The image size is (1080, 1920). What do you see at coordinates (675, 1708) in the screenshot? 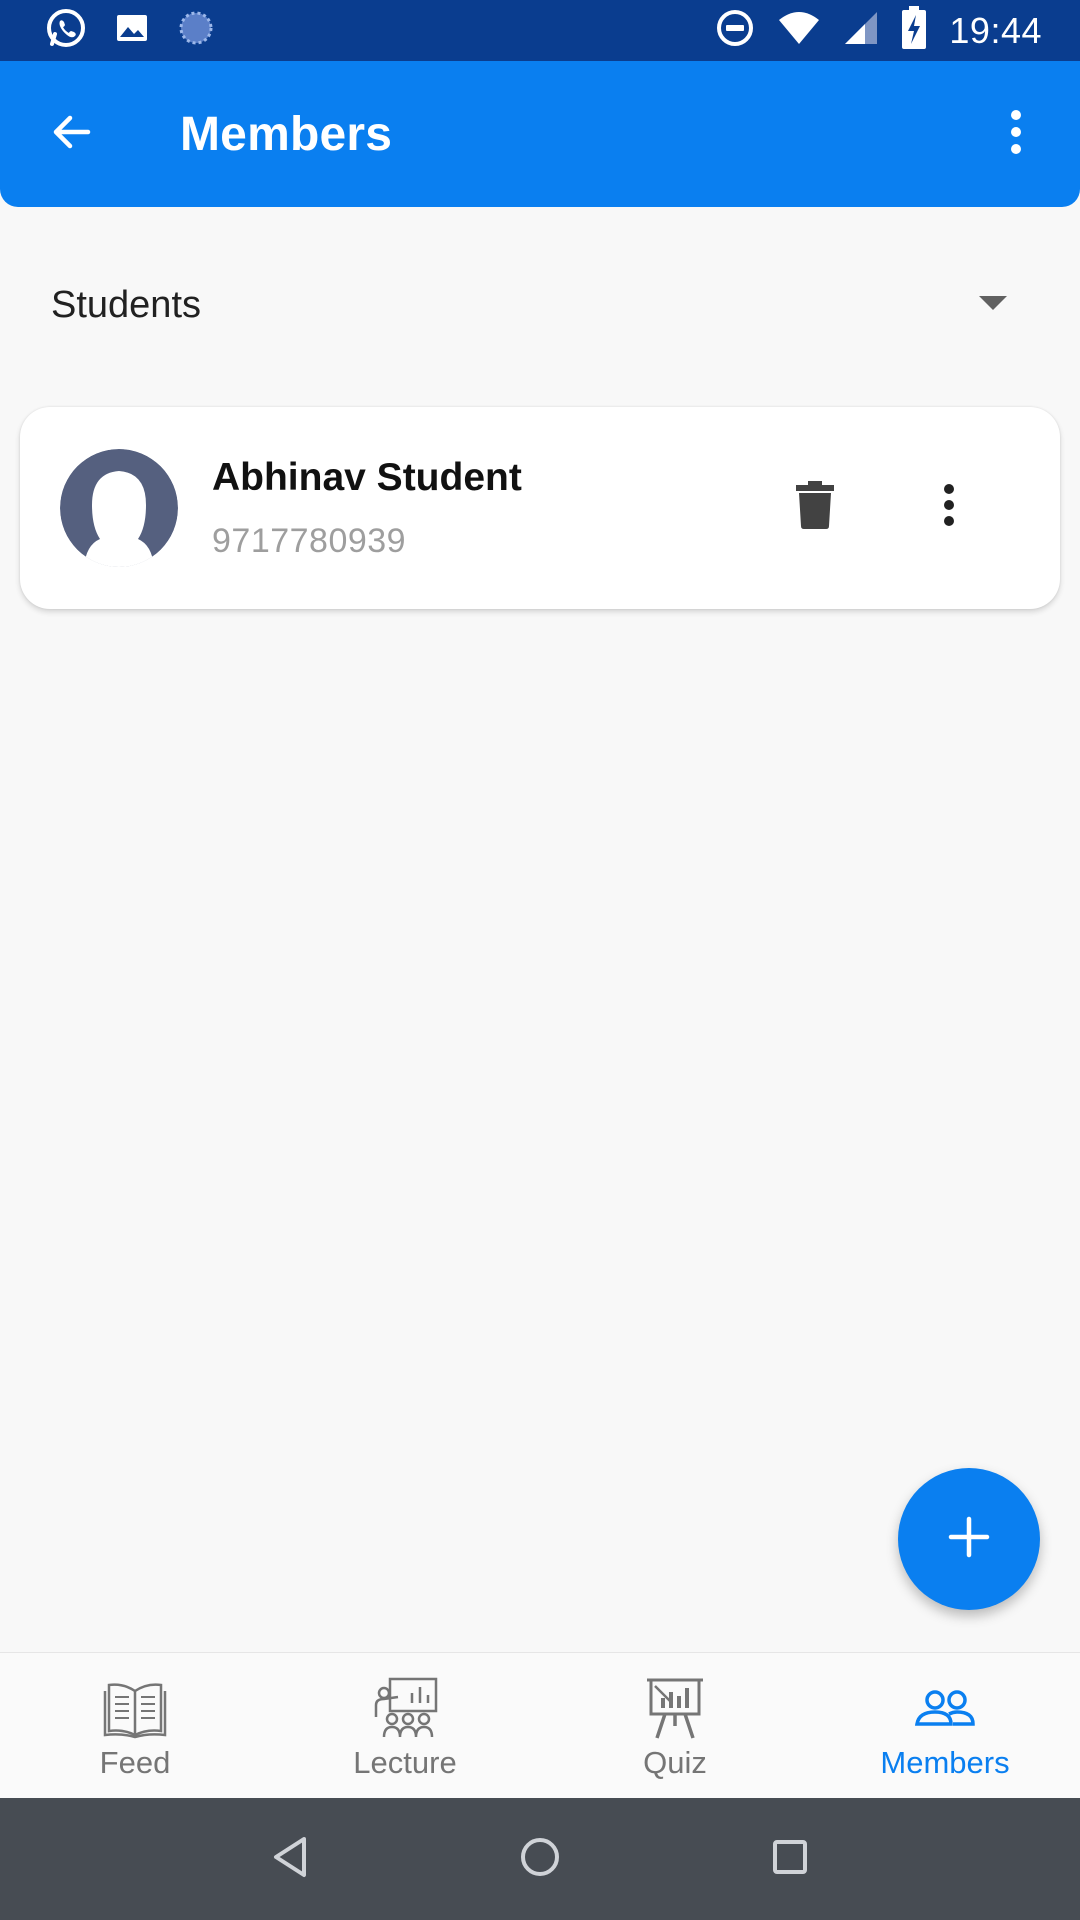
I see `presentation-chart-icon` at bounding box center [675, 1708].